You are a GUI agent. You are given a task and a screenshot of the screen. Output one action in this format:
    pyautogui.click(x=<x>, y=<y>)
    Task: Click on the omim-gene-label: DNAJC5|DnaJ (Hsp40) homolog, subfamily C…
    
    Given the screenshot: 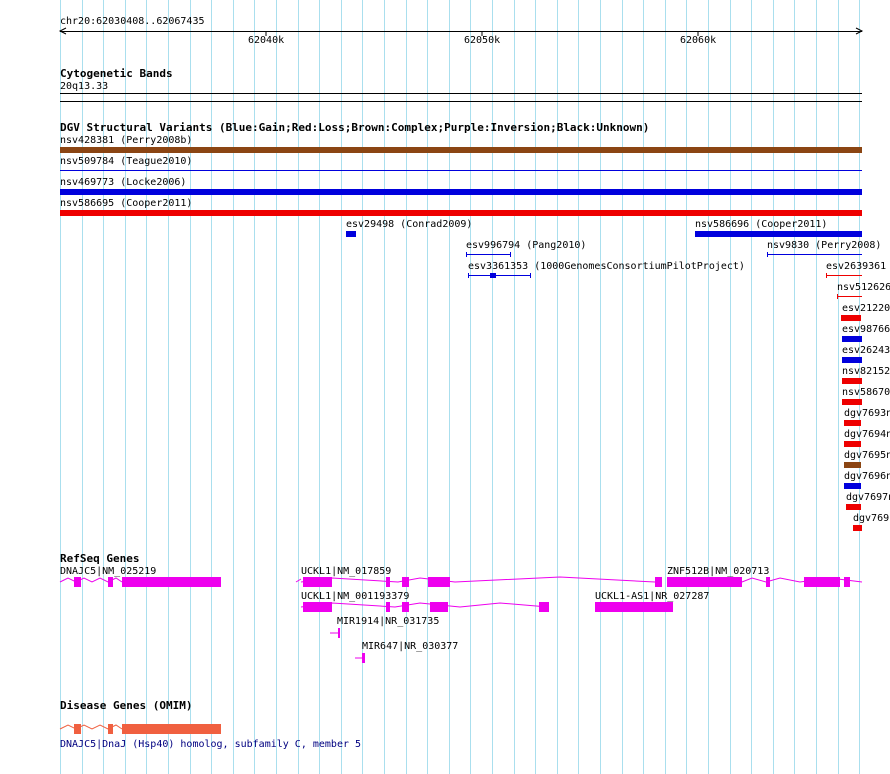 What is the action you would take?
    pyautogui.click(x=210, y=744)
    